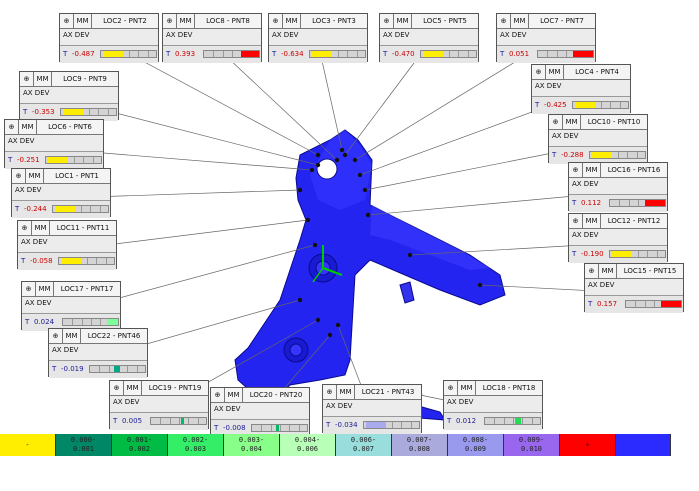 This screenshot has width=699, height=491. I want to click on deviation-value: -0.190, so click(592, 254).